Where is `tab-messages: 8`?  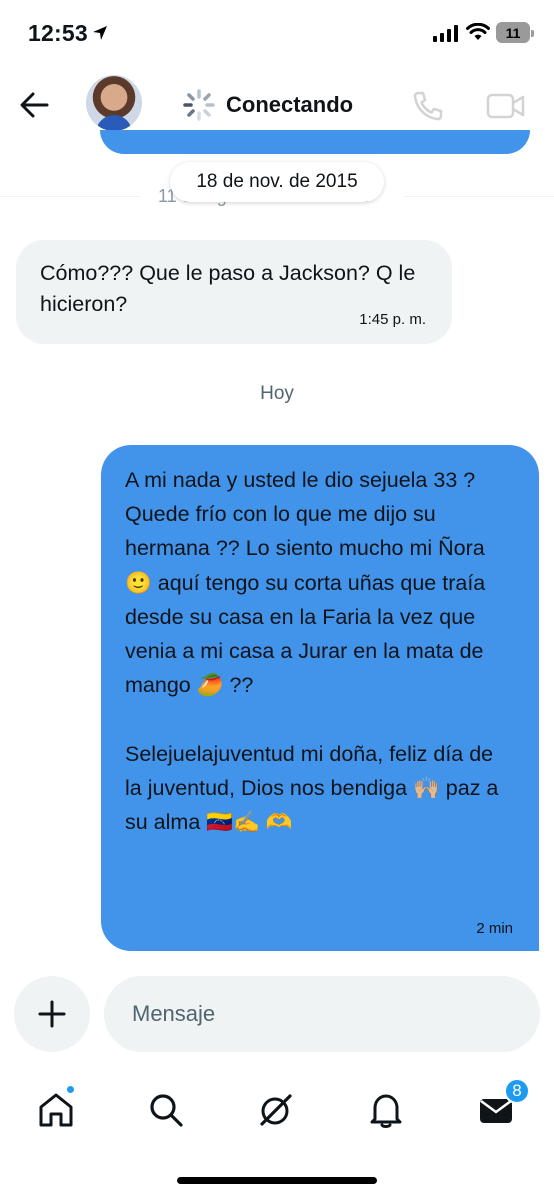 tab-messages: 8 is located at coordinates (498, 1109).